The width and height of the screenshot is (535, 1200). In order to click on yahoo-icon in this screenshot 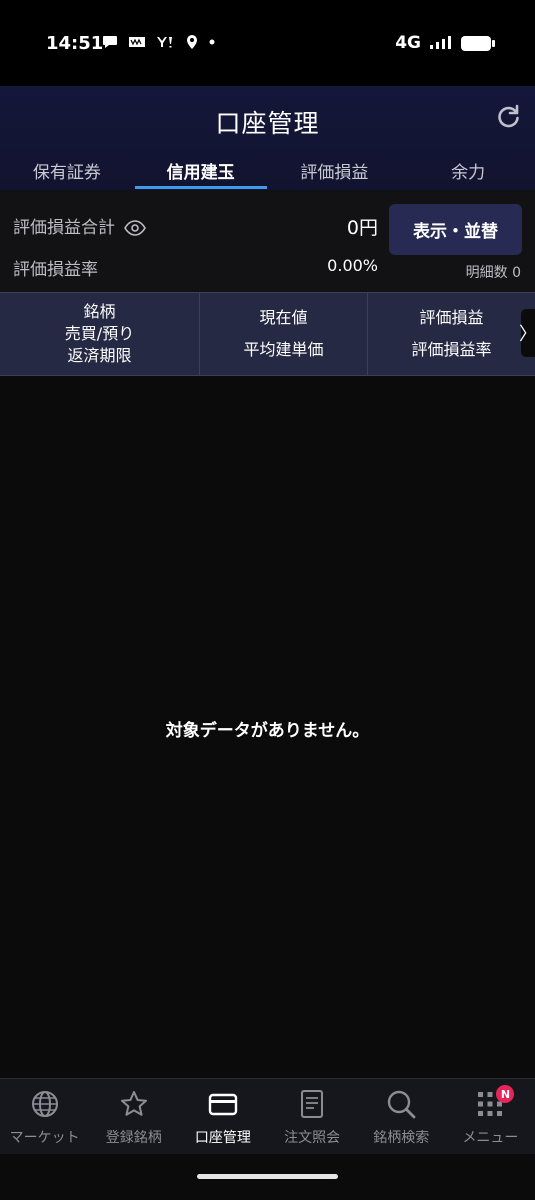, I will do `click(164, 42)`.